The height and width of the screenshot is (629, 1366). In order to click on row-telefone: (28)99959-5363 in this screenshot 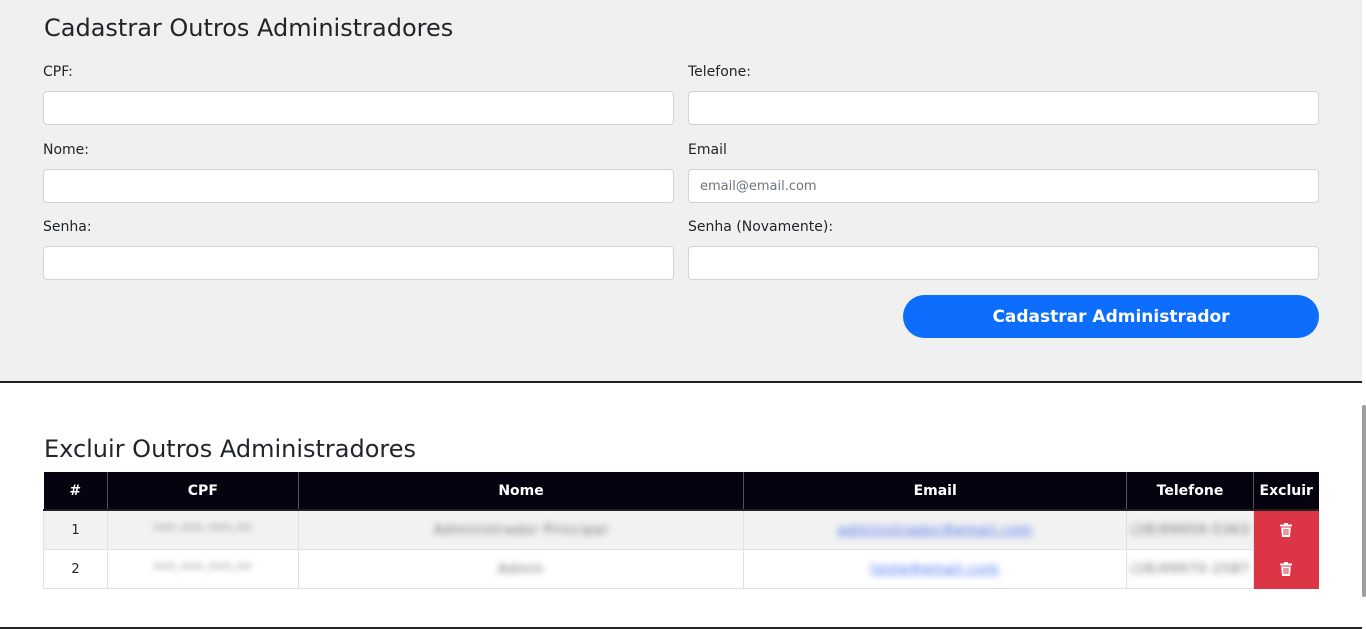, I will do `click(1190, 529)`.